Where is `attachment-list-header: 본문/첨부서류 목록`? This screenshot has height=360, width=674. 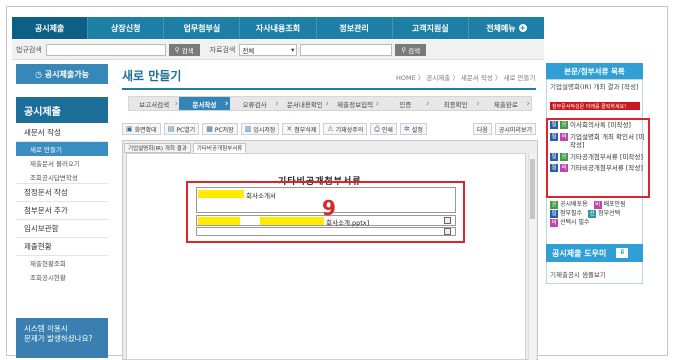
attachment-list-header: 본문/첨부서류 목록 is located at coordinates (594, 71).